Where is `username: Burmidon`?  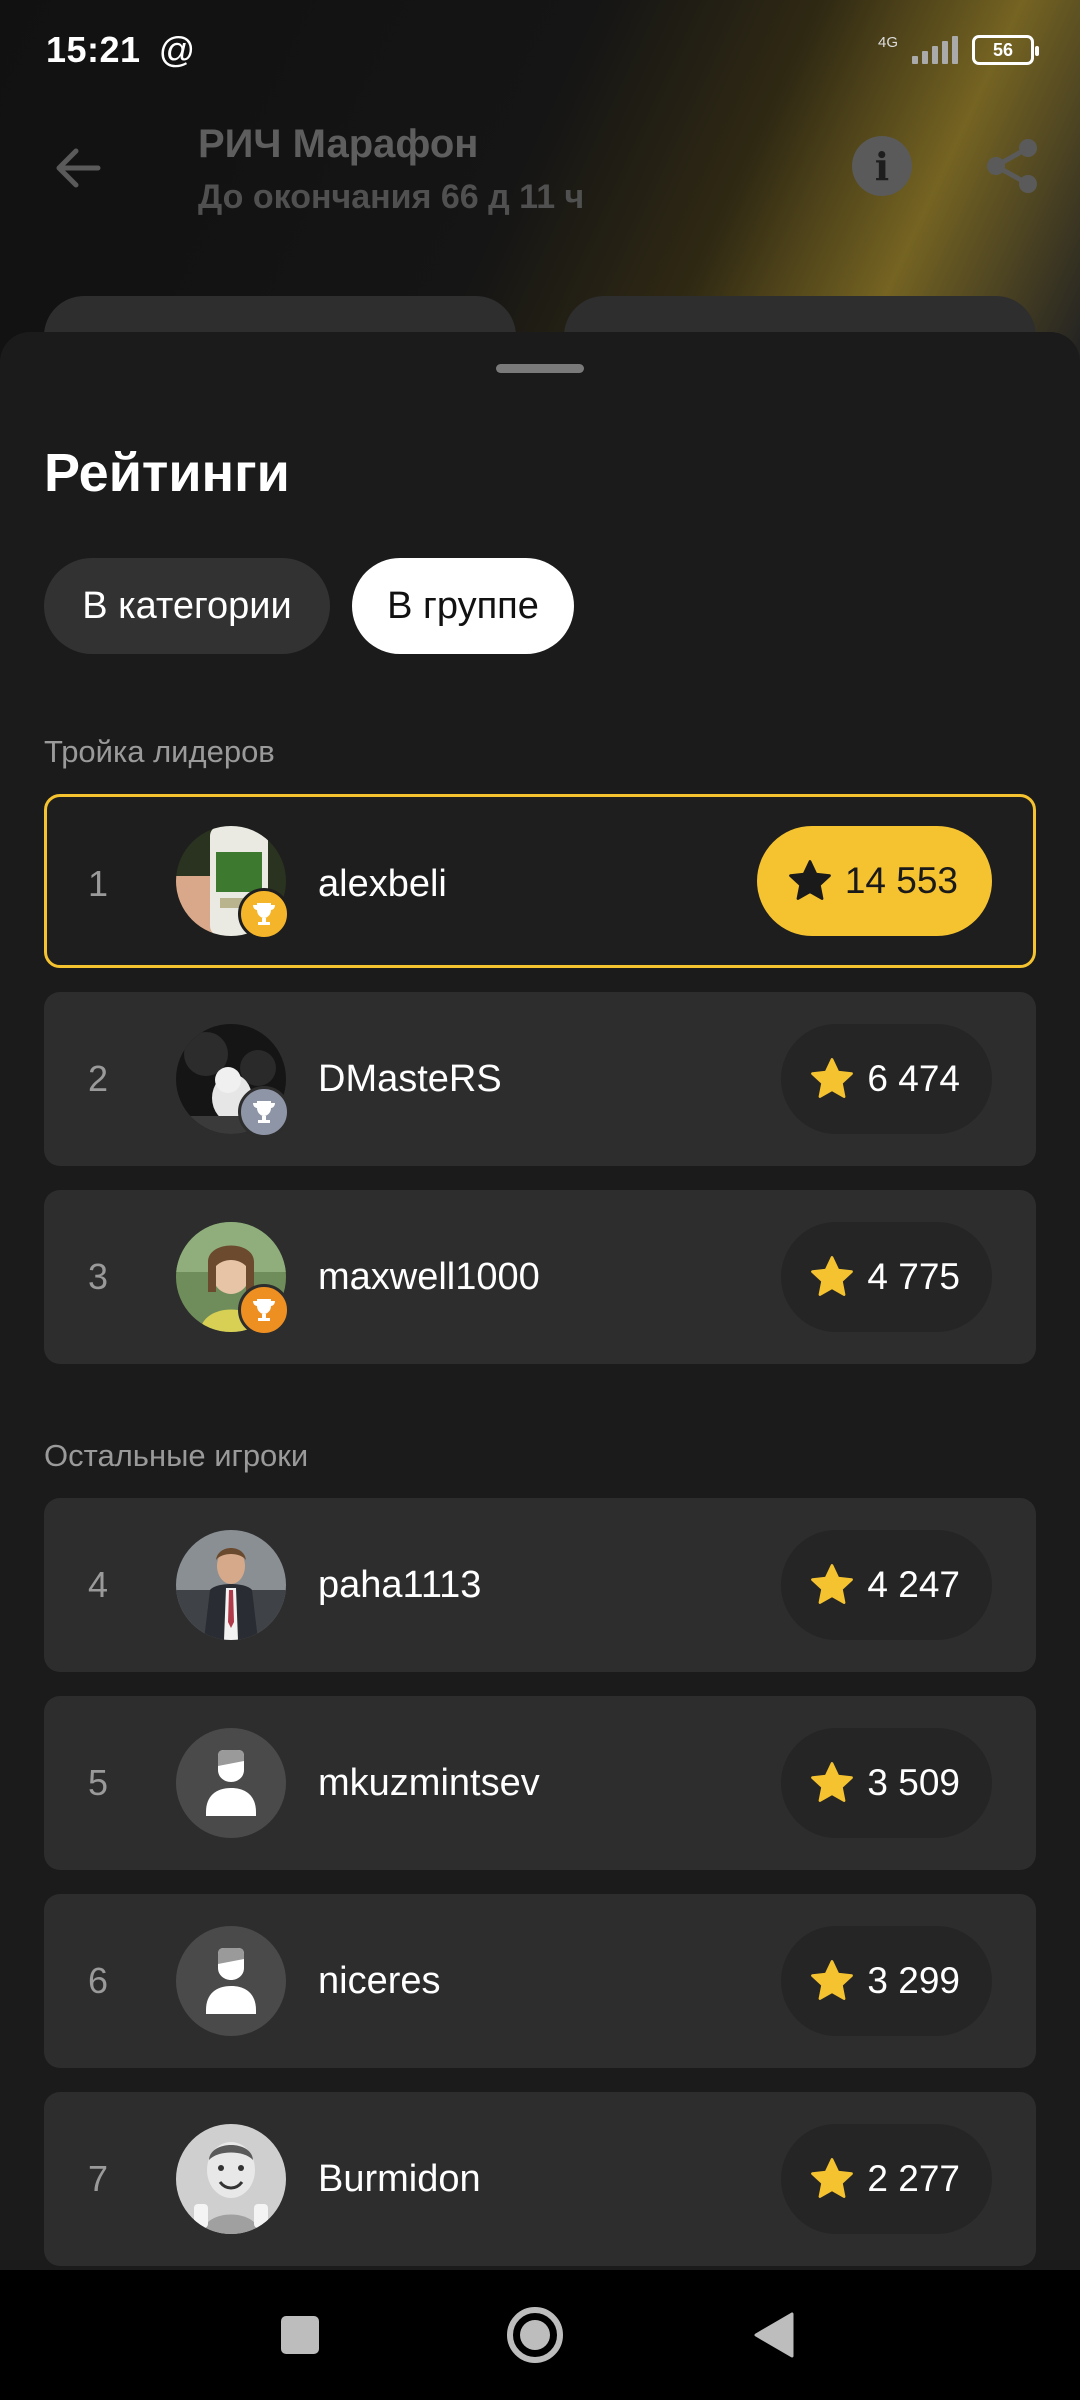 username: Burmidon is located at coordinates (399, 2178).